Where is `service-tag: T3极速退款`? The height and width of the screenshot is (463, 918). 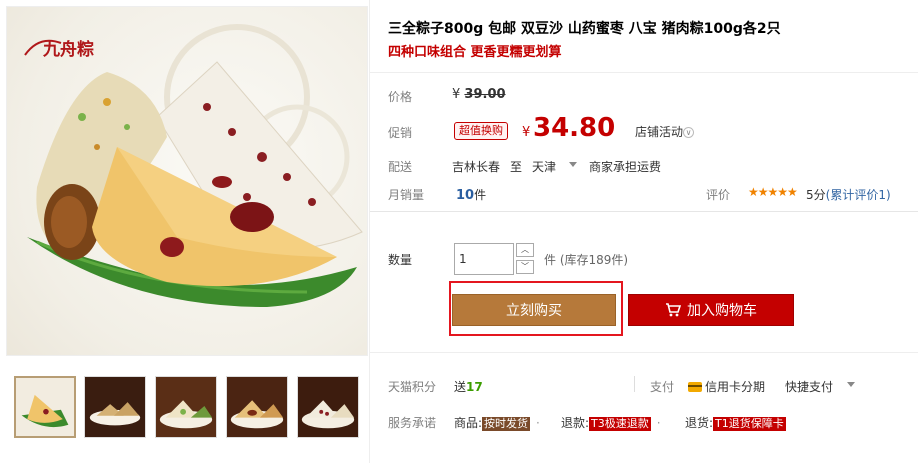
service-tag: T3极速退款 is located at coordinates (620, 424).